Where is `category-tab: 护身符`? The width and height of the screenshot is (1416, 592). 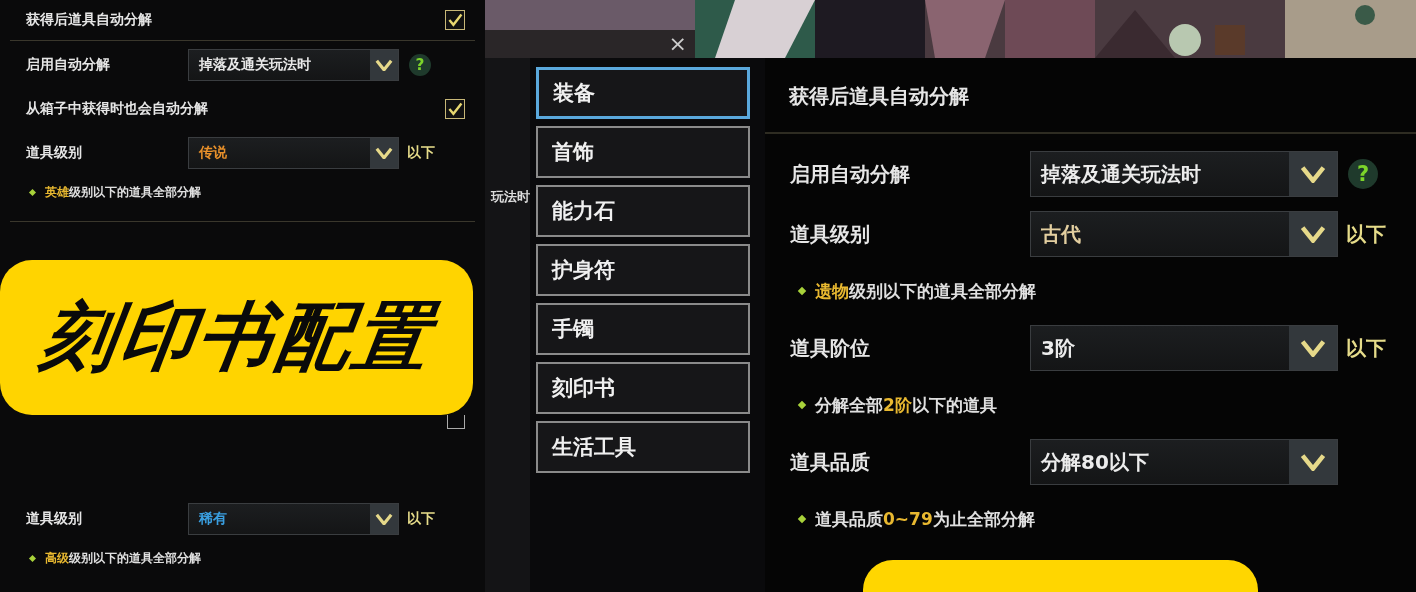 category-tab: 护身符 is located at coordinates (643, 270).